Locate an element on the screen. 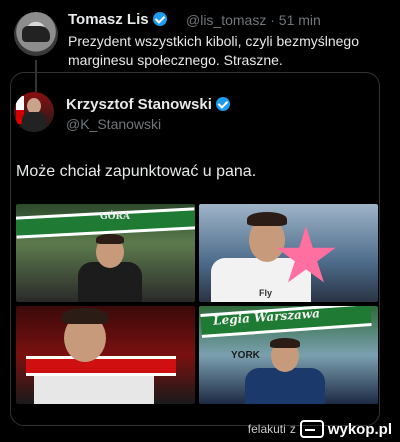 The height and width of the screenshot is (442, 400). connector-text: z is located at coordinates (292, 429).